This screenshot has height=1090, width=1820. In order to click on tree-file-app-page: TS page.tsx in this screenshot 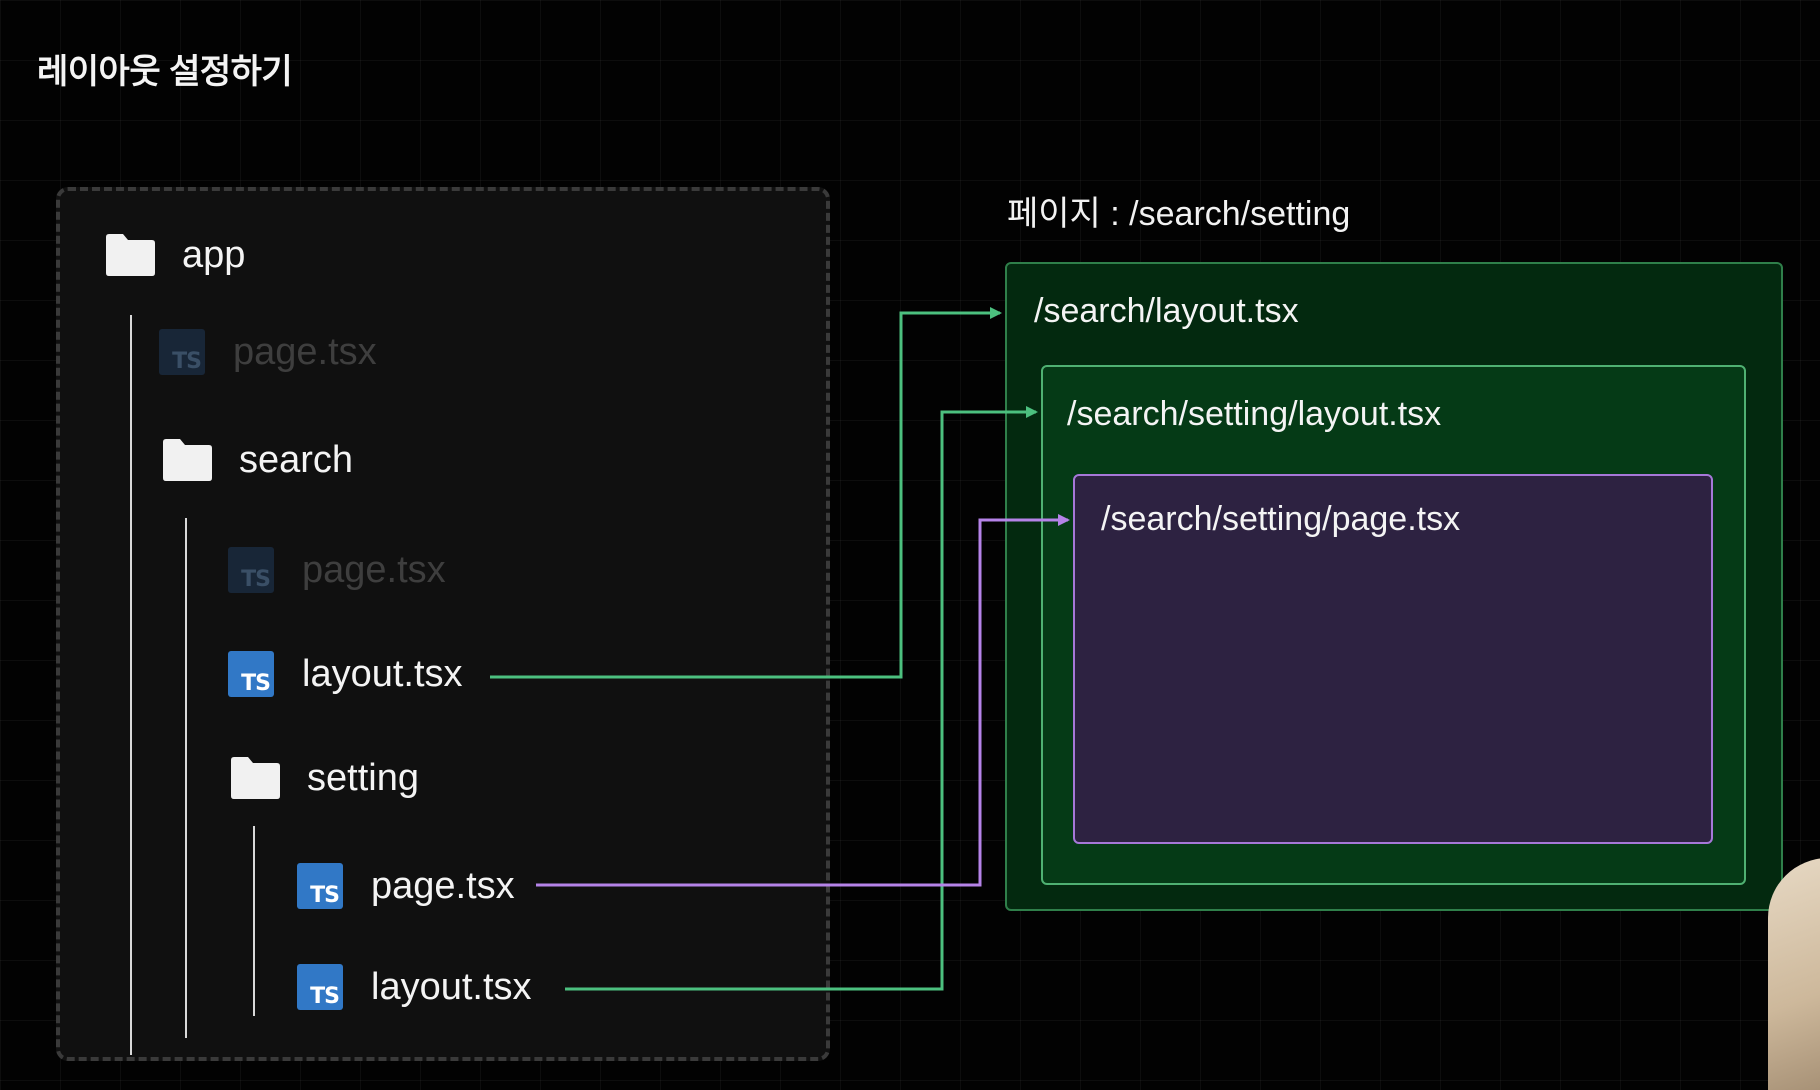, I will do `click(268, 352)`.